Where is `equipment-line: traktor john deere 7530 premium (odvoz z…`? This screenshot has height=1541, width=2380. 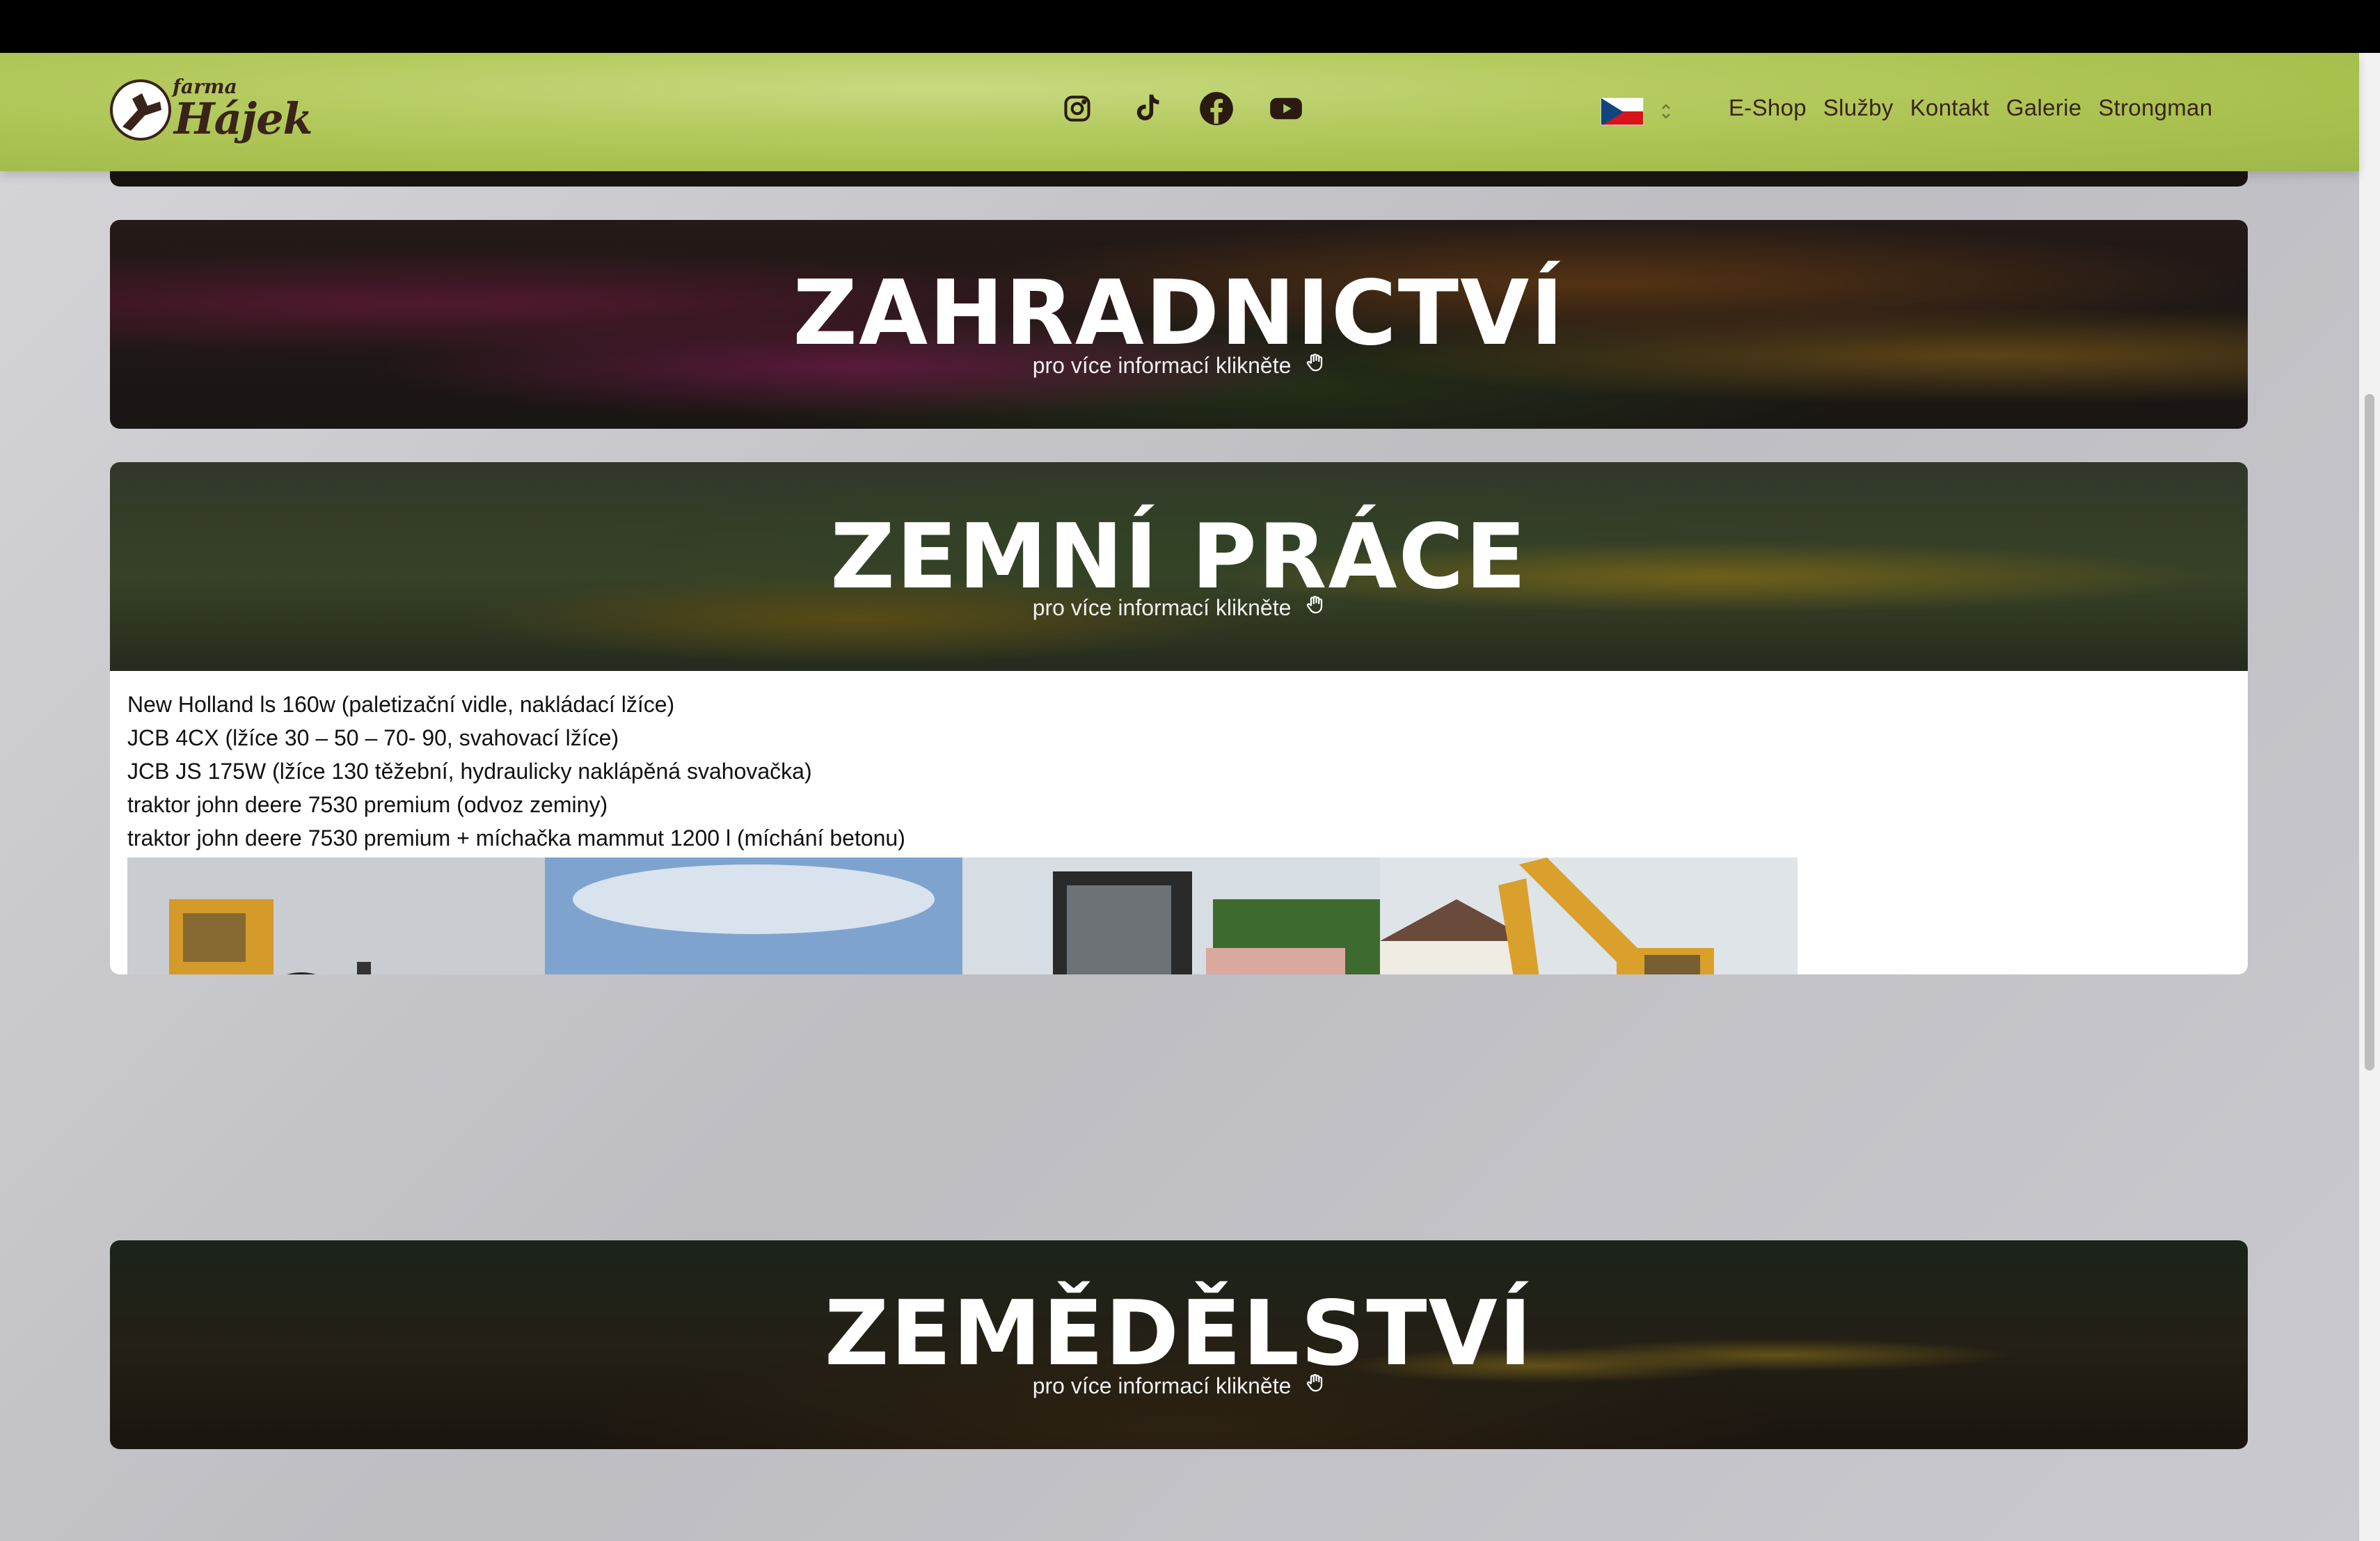
equipment-line: traktor john deere 7530 premium (odvoz z… is located at coordinates (368, 804).